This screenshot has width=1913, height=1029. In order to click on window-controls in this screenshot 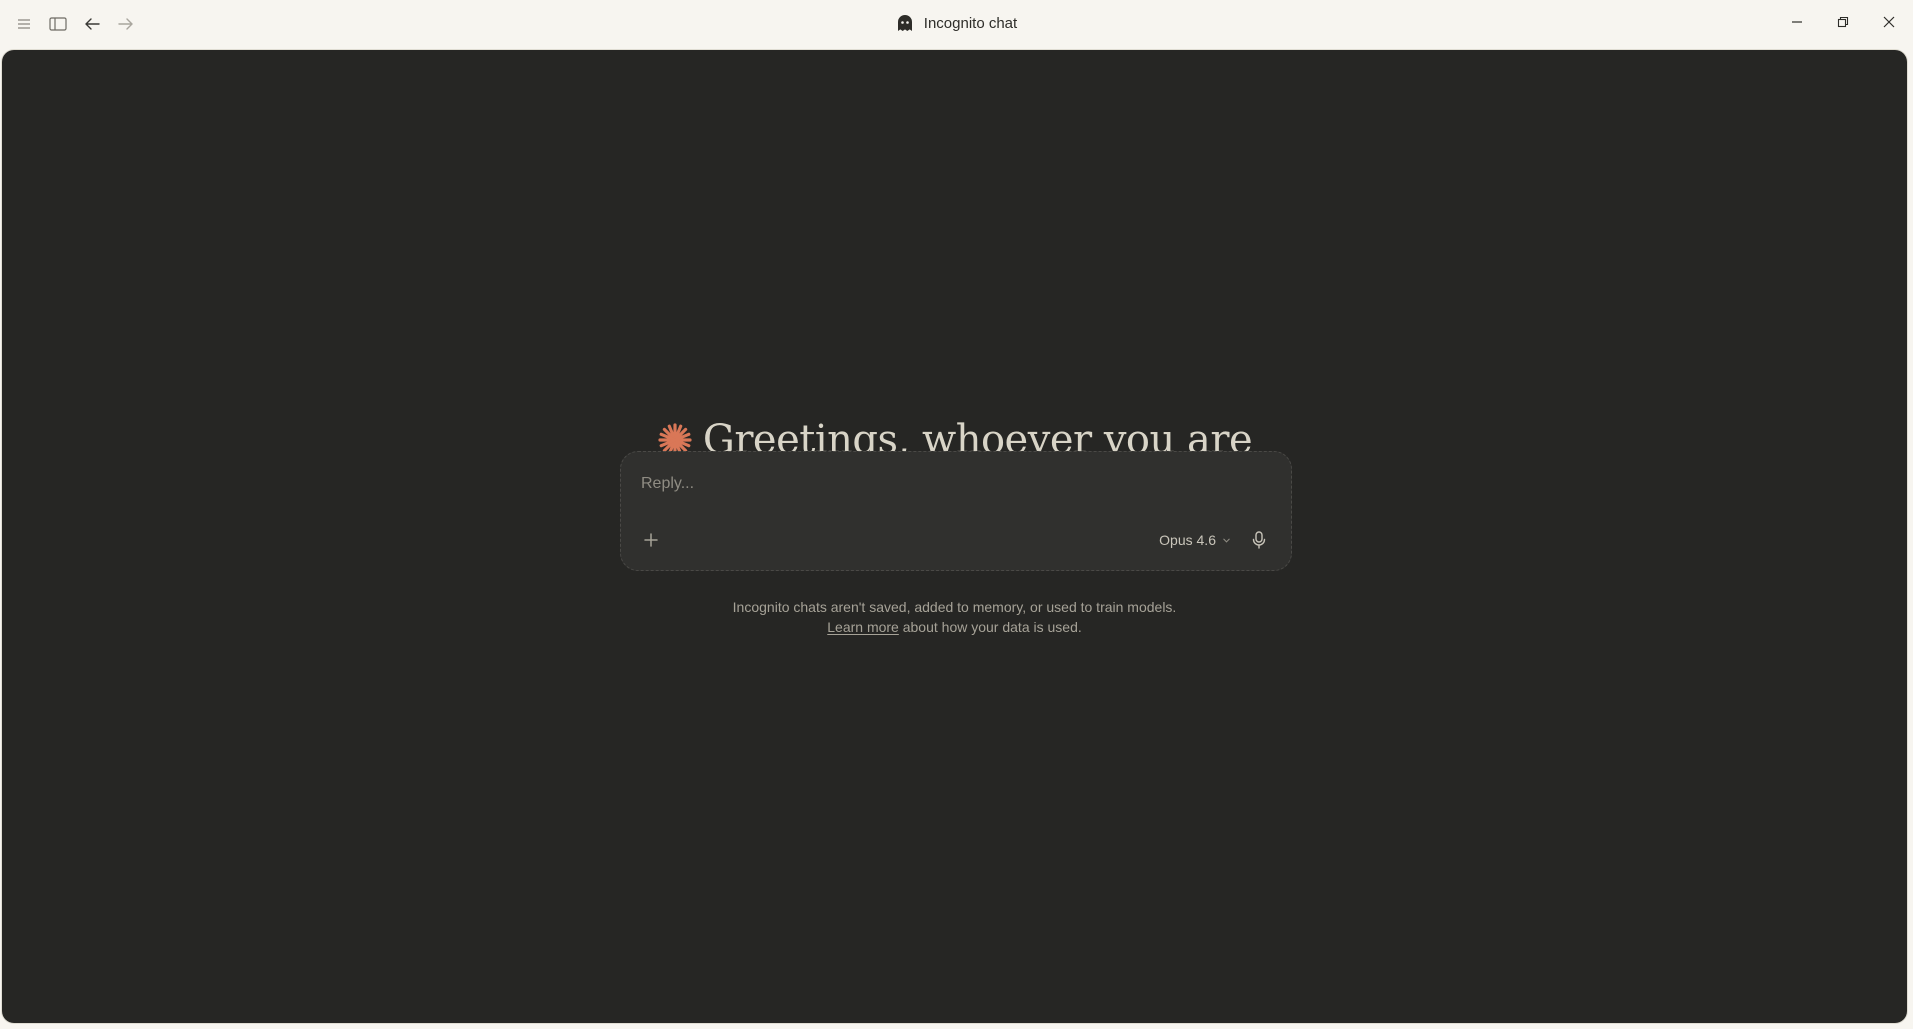, I will do `click(1843, 22)`.